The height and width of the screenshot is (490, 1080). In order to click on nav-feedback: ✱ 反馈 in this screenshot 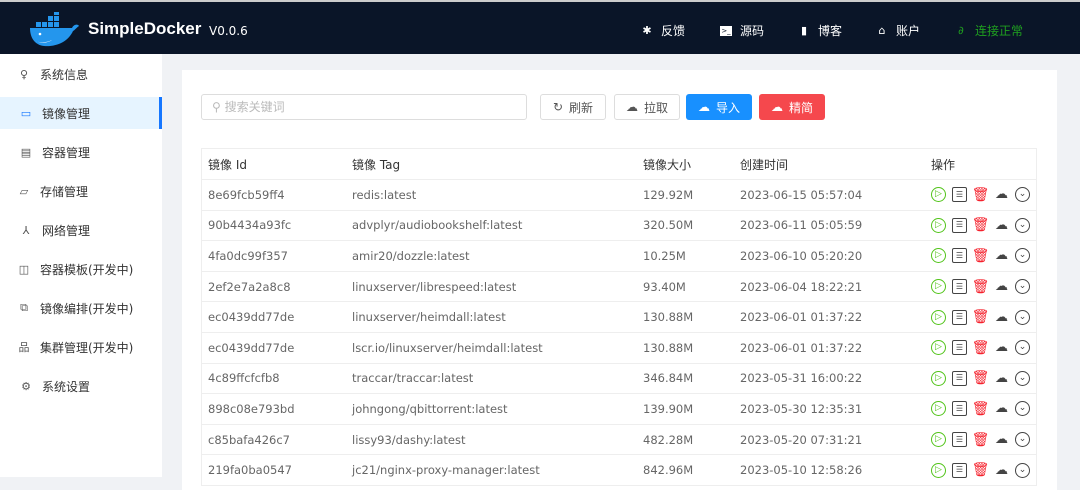, I will do `click(663, 30)`.